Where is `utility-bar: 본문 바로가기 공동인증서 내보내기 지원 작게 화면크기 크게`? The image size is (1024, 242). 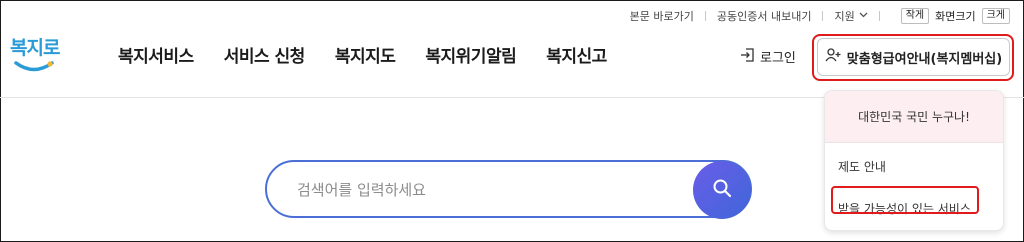
utility-bar: 본문 바로가기 공동인증서 내보내기 지원 작게 화면크기 크게 is located at coordinates (820, 16).